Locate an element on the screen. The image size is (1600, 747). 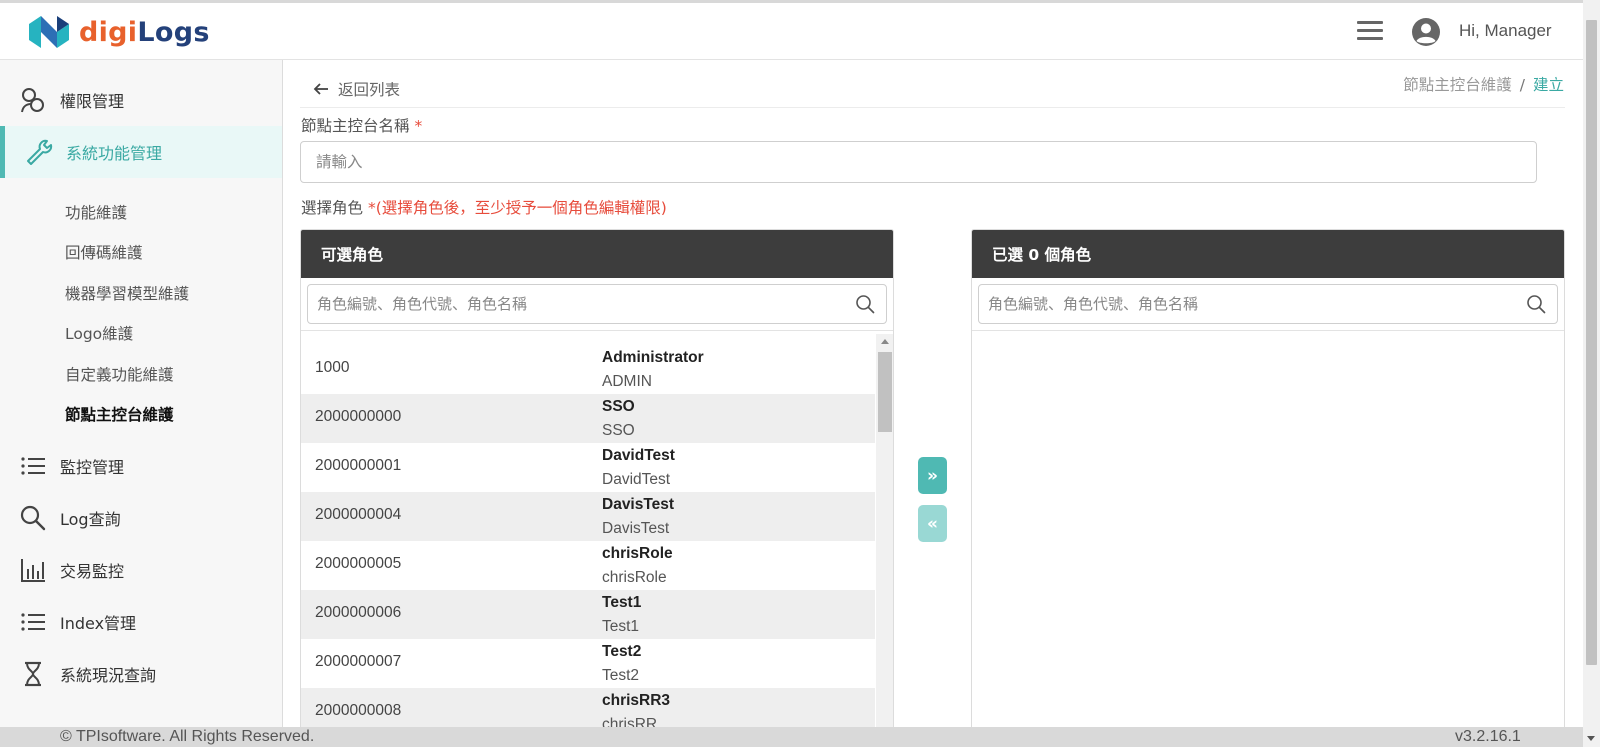
role-name: Test1 is located at coordinates (622, 602).